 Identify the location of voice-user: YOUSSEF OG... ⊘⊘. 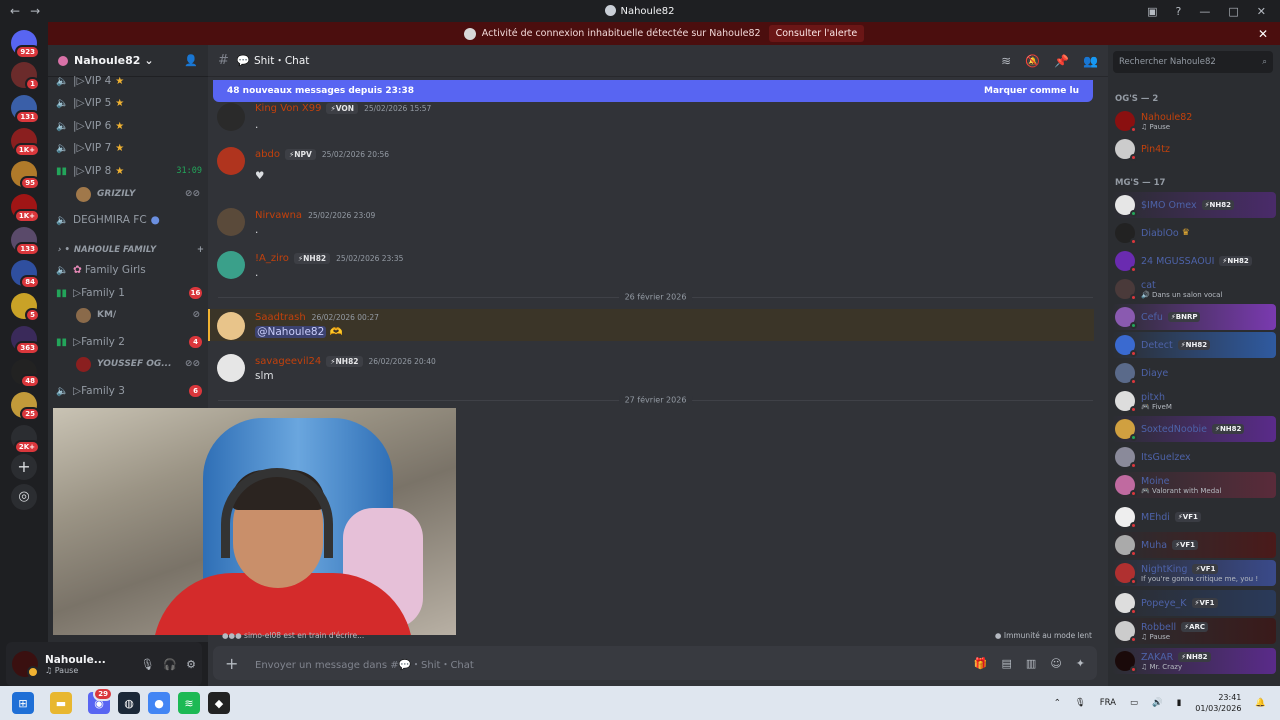
(138, 364).